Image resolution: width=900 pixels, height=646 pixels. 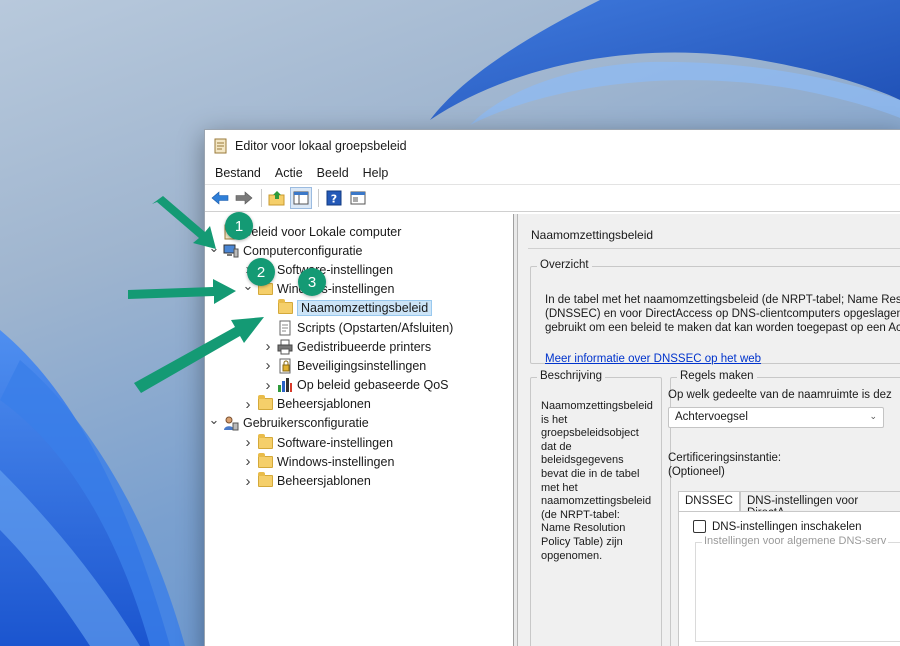 What do you see at coordinates (377, 173) in the screenshot?
I see `menu-help: Help` at bounding box center [377, 173].